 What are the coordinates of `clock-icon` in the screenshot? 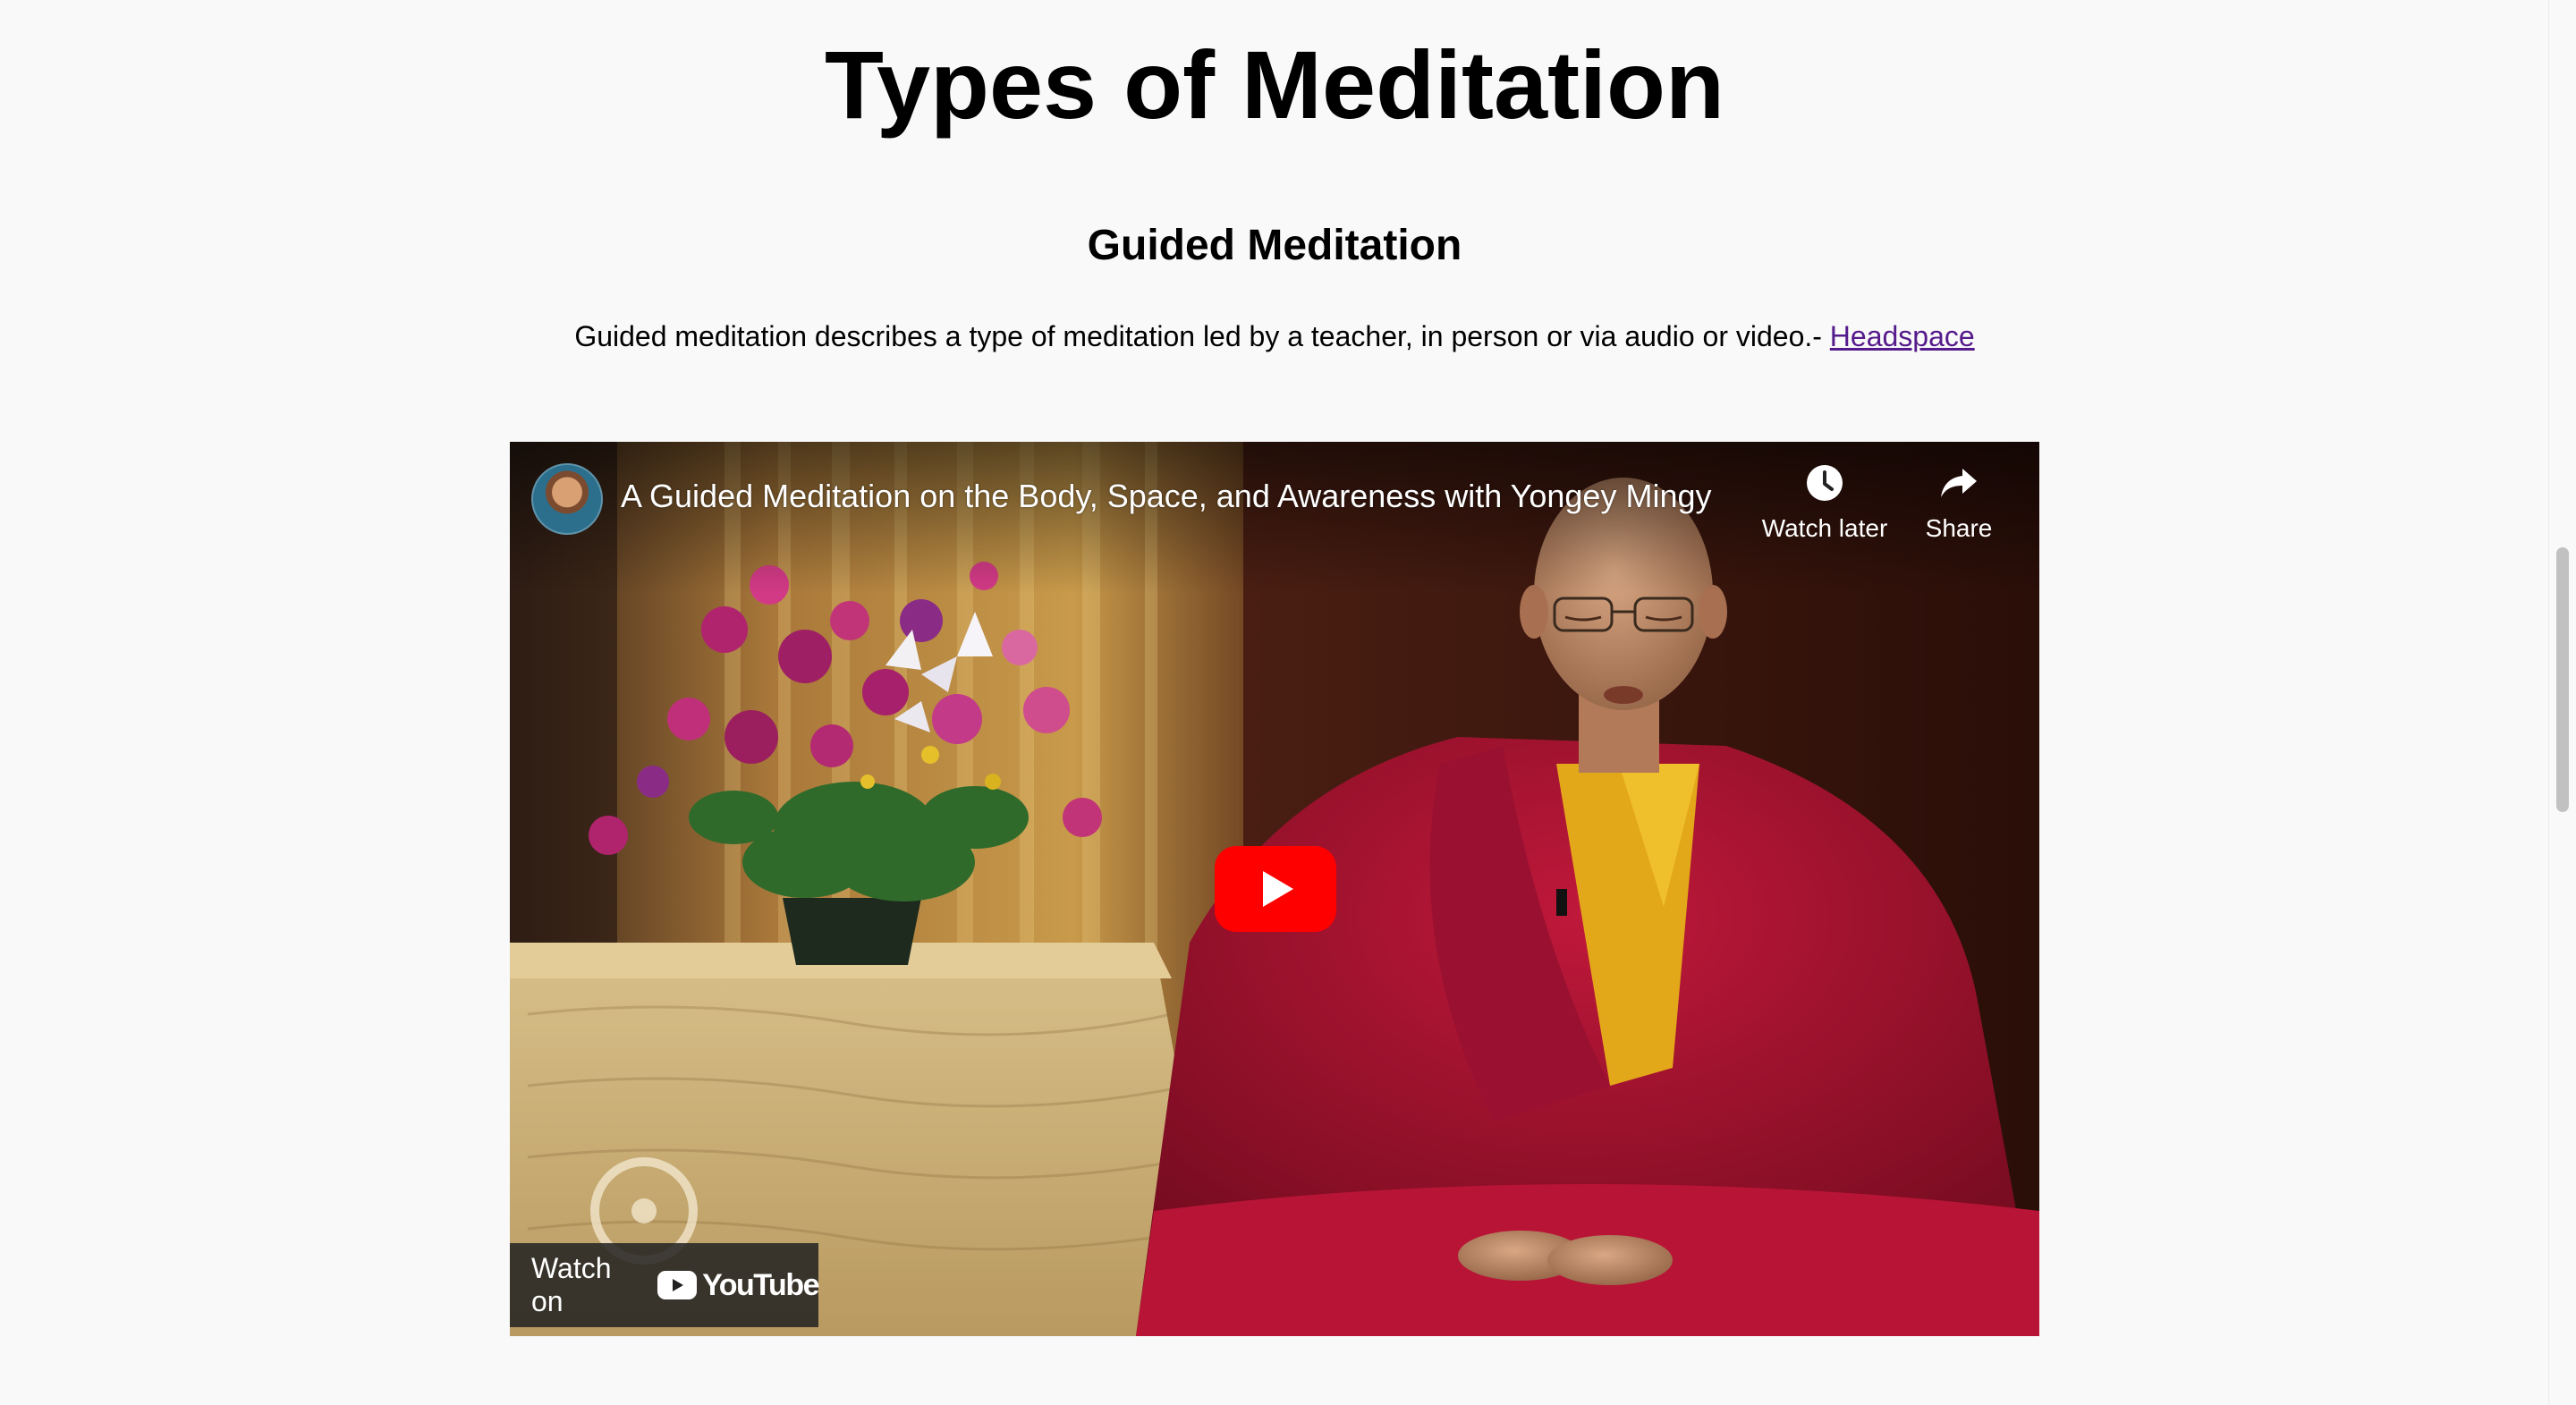 It's located at (1825, 483).